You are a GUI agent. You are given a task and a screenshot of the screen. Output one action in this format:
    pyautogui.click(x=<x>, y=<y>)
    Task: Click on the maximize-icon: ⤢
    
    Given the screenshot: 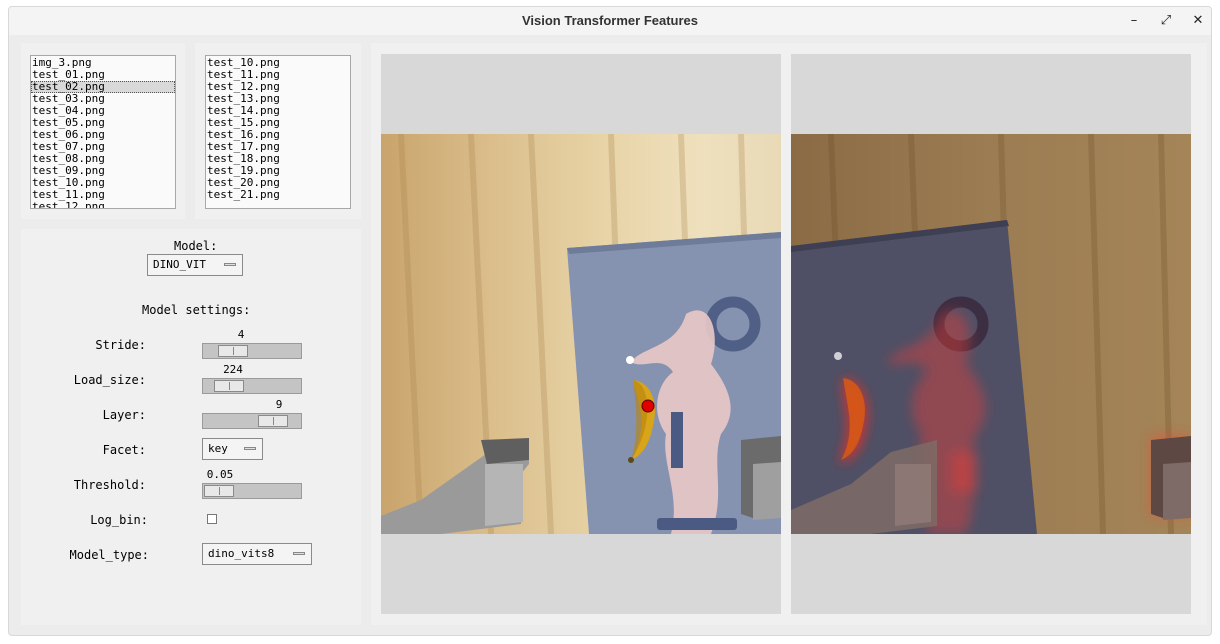 What is the action you would take?
    pyautogui.click(x=1166, y=21)
    